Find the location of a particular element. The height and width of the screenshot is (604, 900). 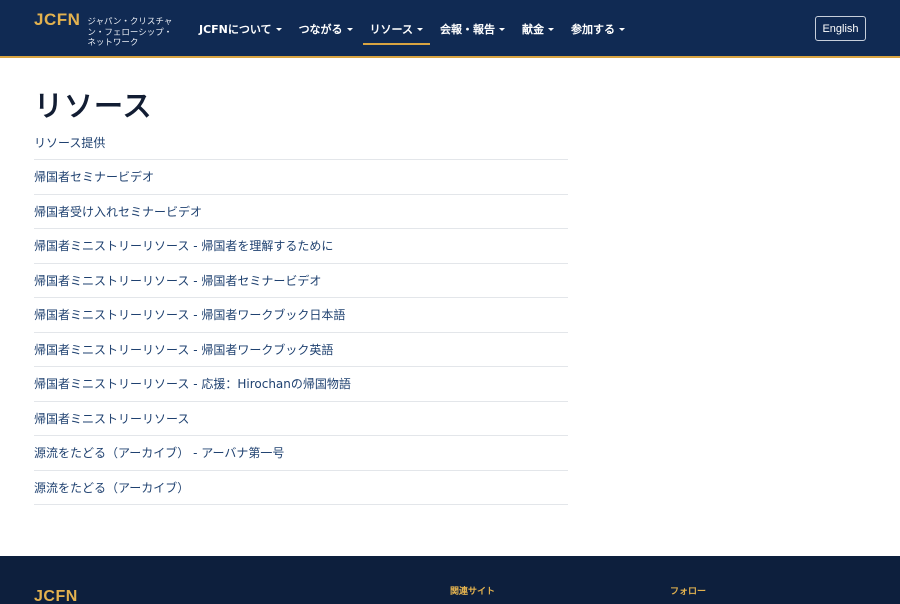

list-item: 帰国者ミニストリーリソース - 帰国者ワークブック日本語 is located at coordinates (301, 315).